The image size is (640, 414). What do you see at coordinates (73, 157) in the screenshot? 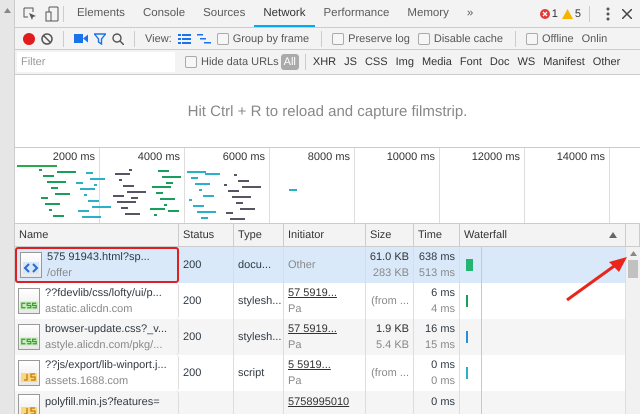
I see `time-tick-label: 2000 ms` at bounding box center [73, 157].